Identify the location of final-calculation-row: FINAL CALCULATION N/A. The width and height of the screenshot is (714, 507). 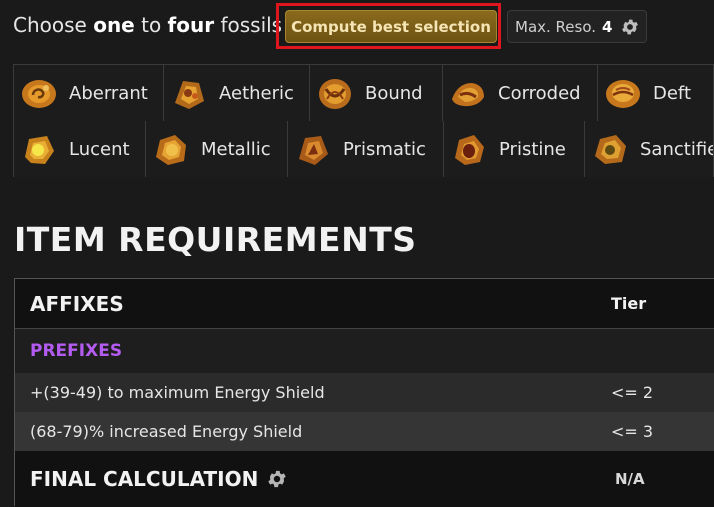
(364, 479).